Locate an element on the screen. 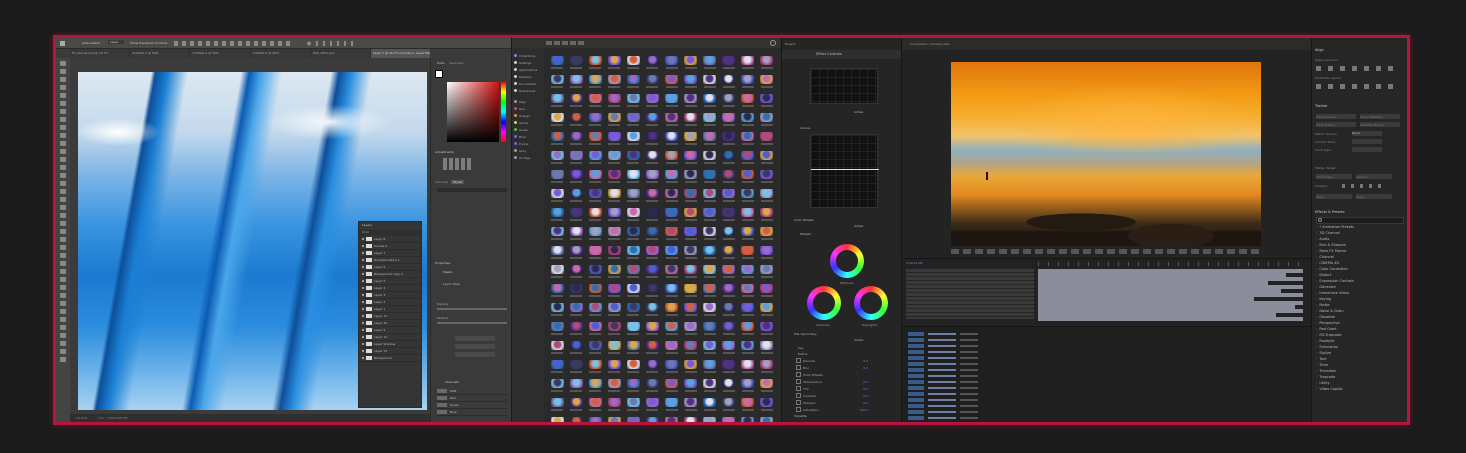 The height and width of the screenshot is (453, 1466). stopwatch-icon is located at coordinates (798, 360).